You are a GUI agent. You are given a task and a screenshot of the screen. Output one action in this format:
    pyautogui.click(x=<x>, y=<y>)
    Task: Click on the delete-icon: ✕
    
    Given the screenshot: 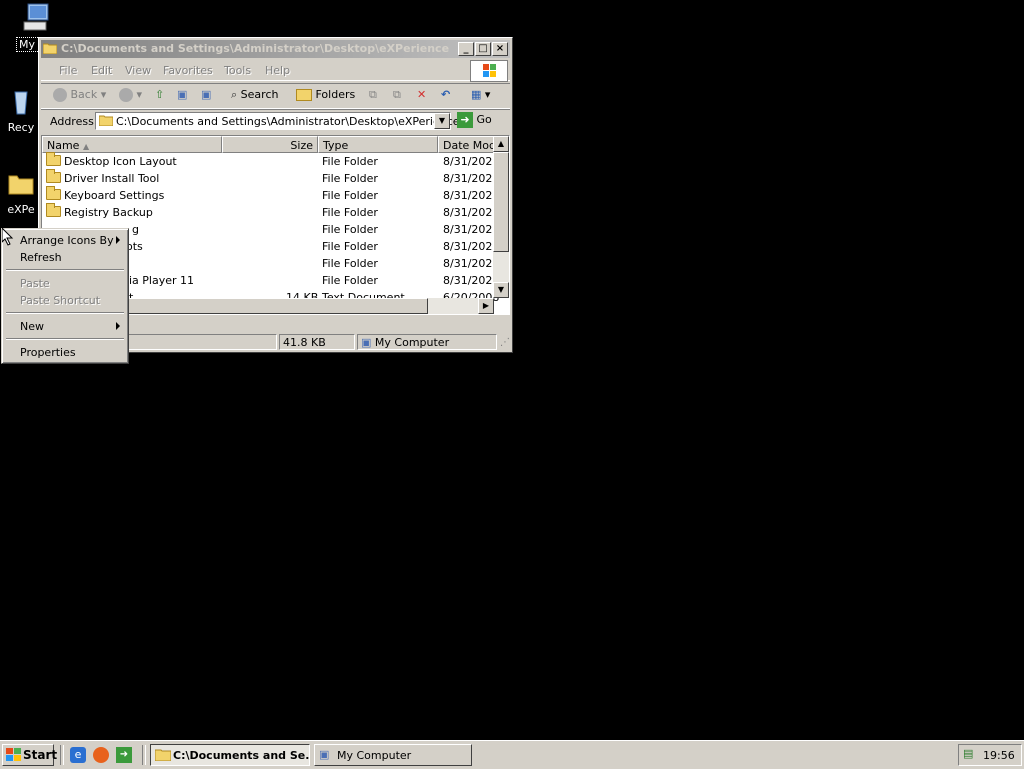 What is the action you would take?
    pyautogui.click(x=421, y=94)
    